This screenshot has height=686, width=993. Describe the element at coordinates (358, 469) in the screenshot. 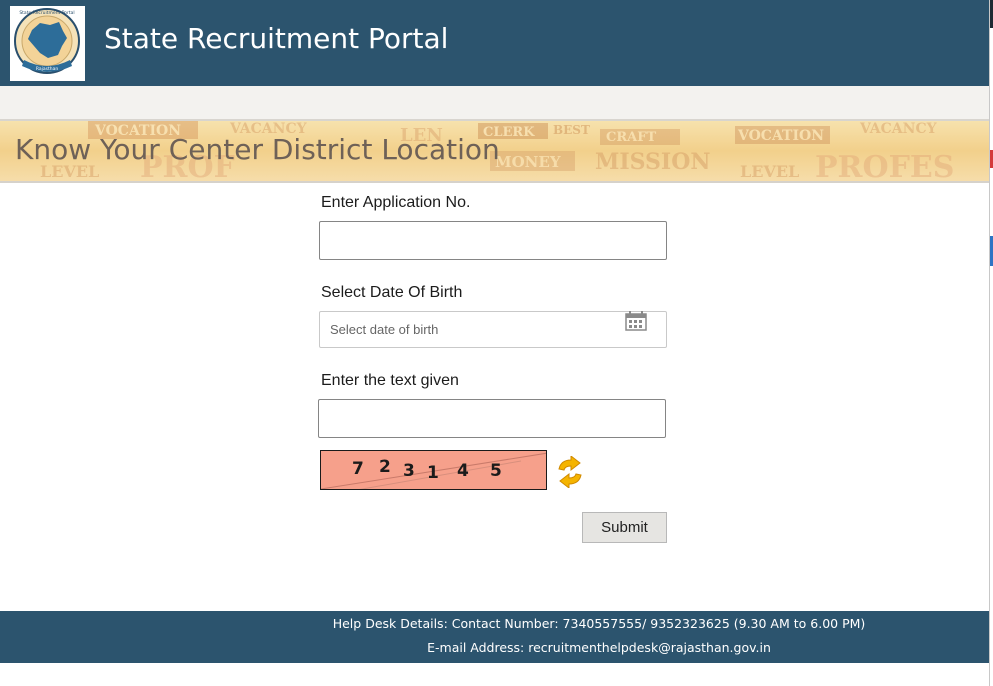

I see `captcha-digit: 7` at that location.